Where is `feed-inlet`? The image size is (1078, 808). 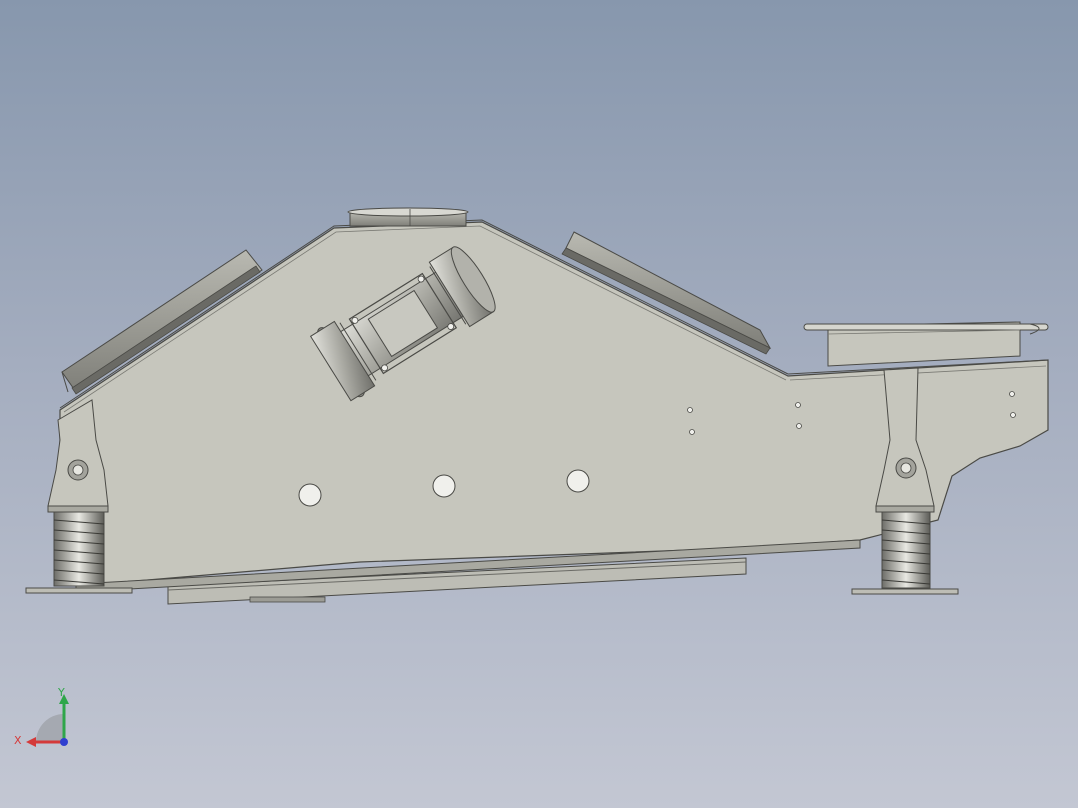 feed-inlet is located at coordinates (408, 217).